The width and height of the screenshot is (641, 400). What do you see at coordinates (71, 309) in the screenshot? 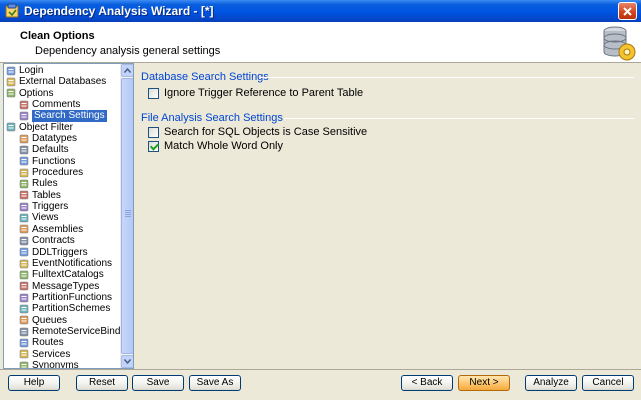
I see `tree-item-label: PartitionSchemes` at bounding box center [71, 309].